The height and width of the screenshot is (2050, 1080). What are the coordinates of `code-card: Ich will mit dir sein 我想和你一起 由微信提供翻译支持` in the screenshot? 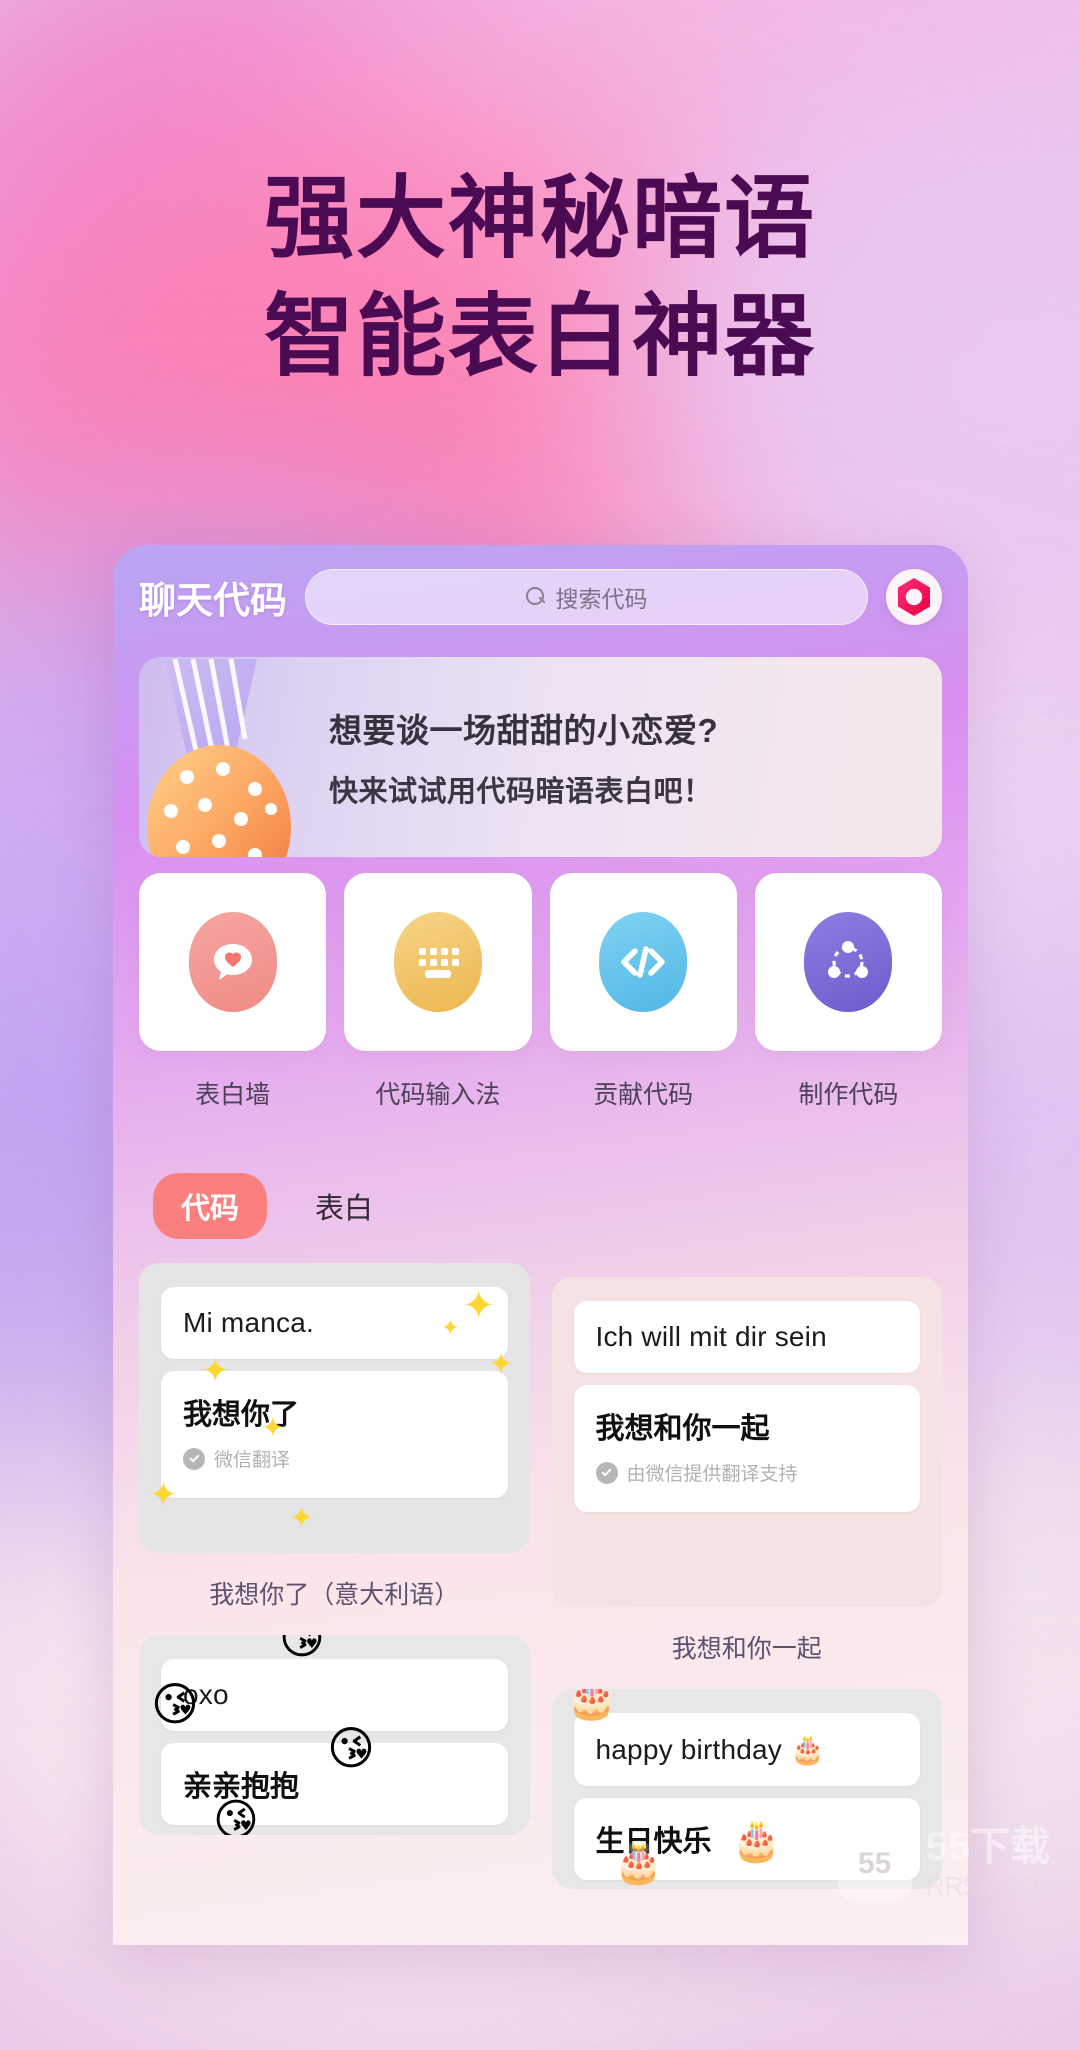 It's located at (746, 1442).